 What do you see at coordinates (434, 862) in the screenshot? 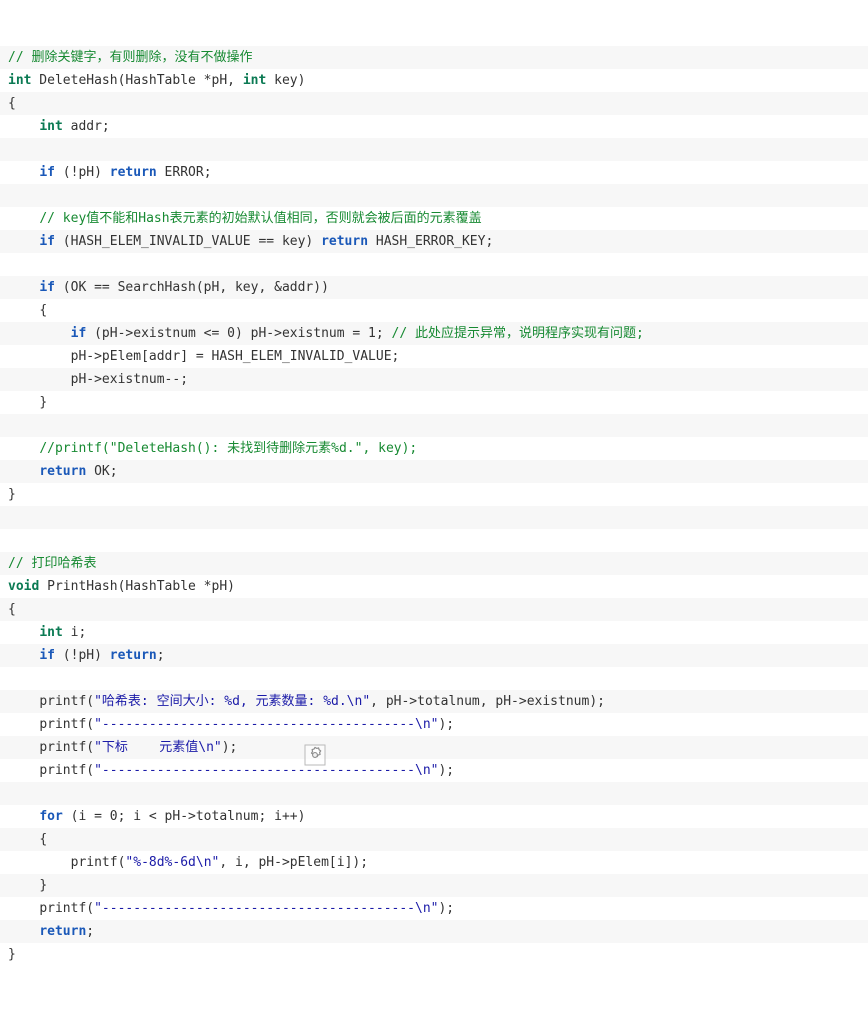
I see `code-line: printf("%-8d%-6d\n", i, pH->pElem[i]);` at bounding box center [434, 862].